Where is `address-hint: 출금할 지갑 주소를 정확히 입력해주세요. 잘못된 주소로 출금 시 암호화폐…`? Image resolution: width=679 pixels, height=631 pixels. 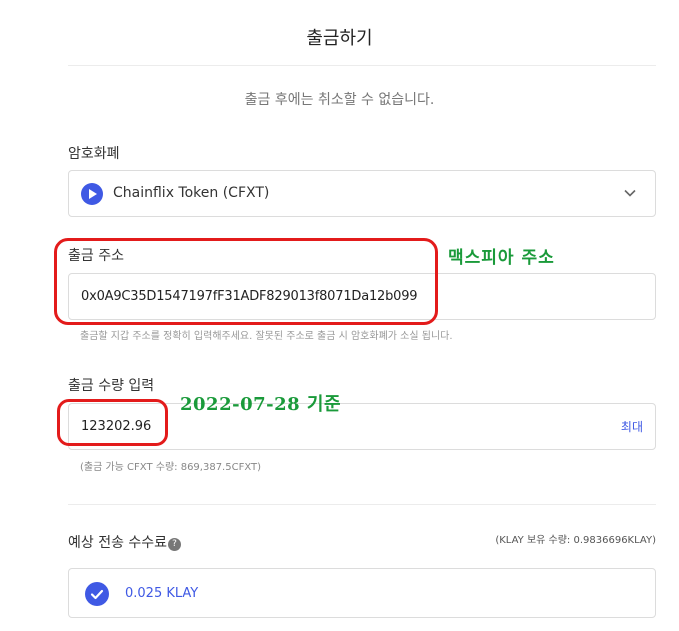
address-hint: 출금할 지갑 주소를 정확히 입력해주세요. 잘못된 주소로 출금 시 암호화폐… is located at coordinates (266, 336).